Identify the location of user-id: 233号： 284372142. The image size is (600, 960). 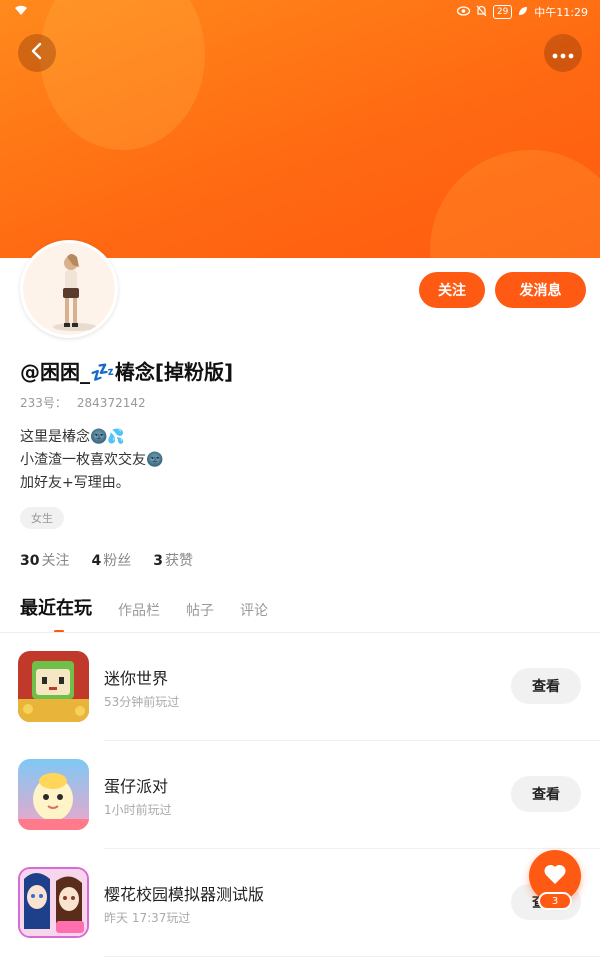
(83, 402).